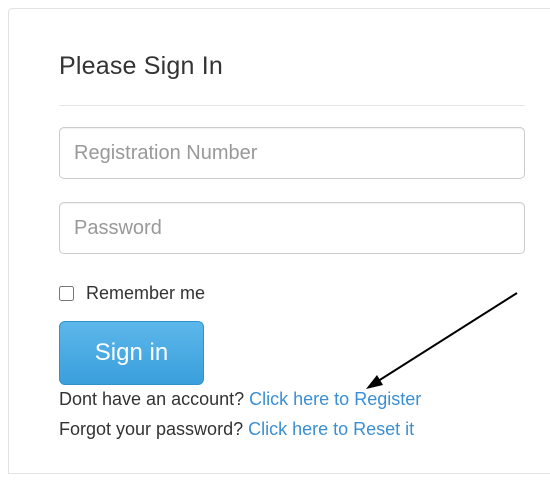 The width and height of the screenshot is (550, 481). Describe the element at coordinates (131, 353) in the screenshot. I see `sign-in-button: Sign in` at that location.